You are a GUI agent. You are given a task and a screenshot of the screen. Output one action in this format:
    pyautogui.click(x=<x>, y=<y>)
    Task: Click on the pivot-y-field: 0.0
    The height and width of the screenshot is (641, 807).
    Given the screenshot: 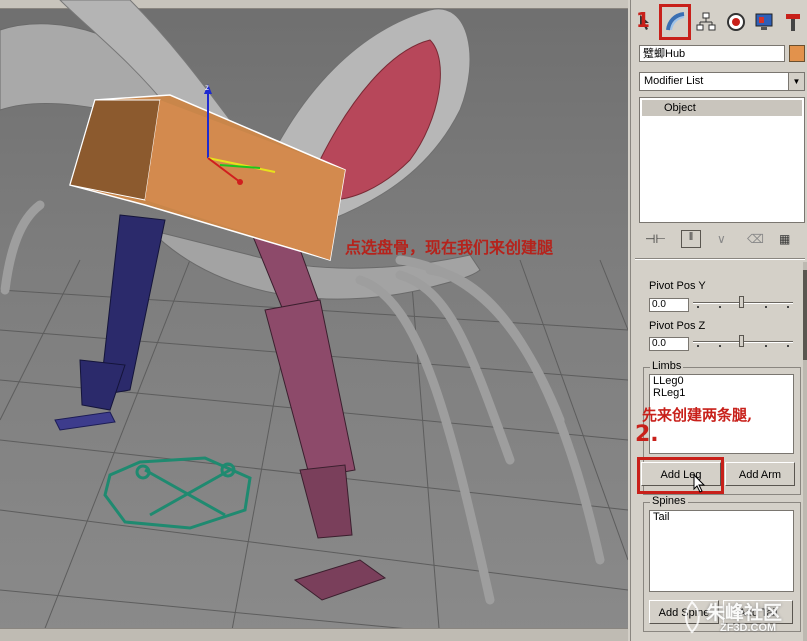 What is the action you would take?
    pyautogui.click(x=669, y=305)
    